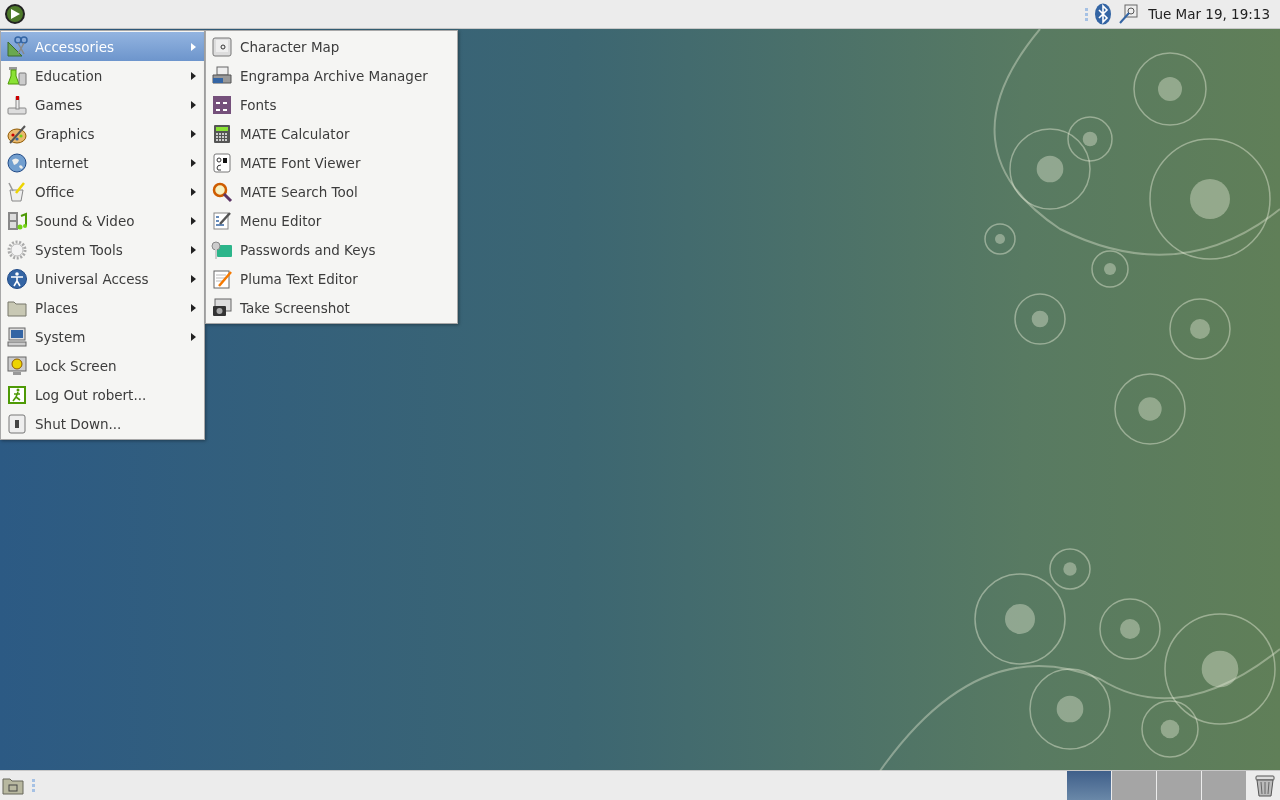 This screenshot has height=800, width=1280. Describe the element at coordinates (102, 162) in the screenshot. I see `menu-item: Internet` at that location.